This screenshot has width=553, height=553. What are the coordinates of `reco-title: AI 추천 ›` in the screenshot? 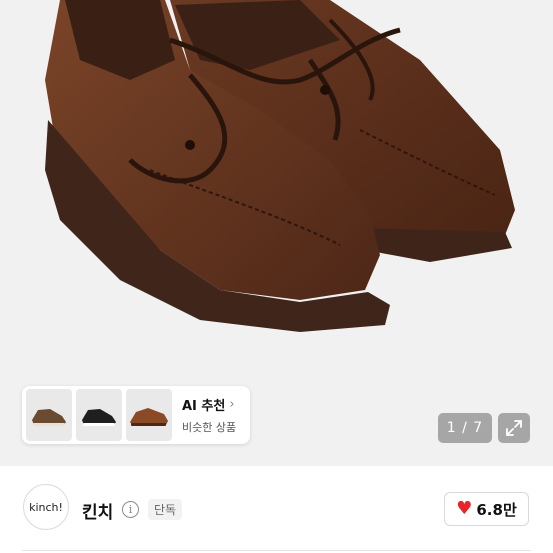 It's located at (209, 404).